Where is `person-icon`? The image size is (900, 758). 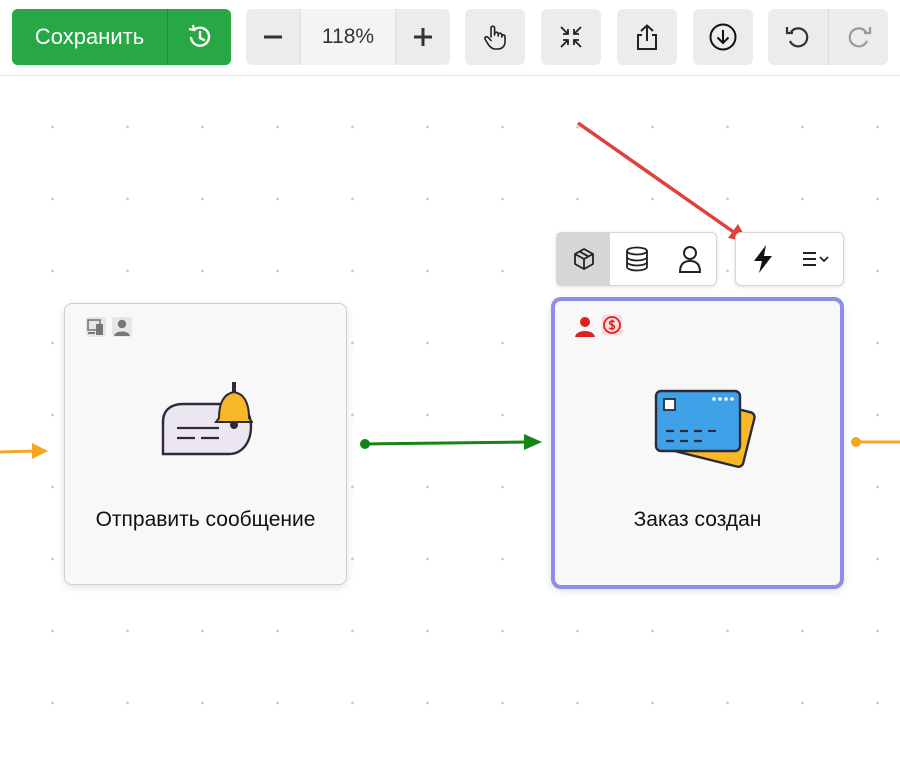
person-icon is located at coordinates (689, 259).